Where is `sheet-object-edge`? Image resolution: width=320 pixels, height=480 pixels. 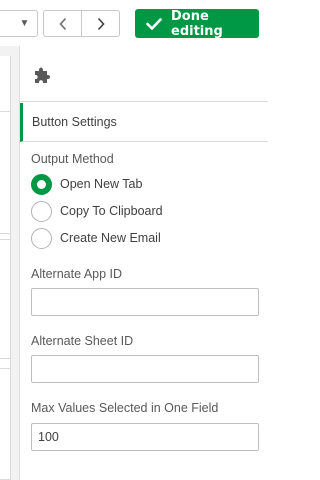
sheet-object-edge is located at coordinates (5, 268).